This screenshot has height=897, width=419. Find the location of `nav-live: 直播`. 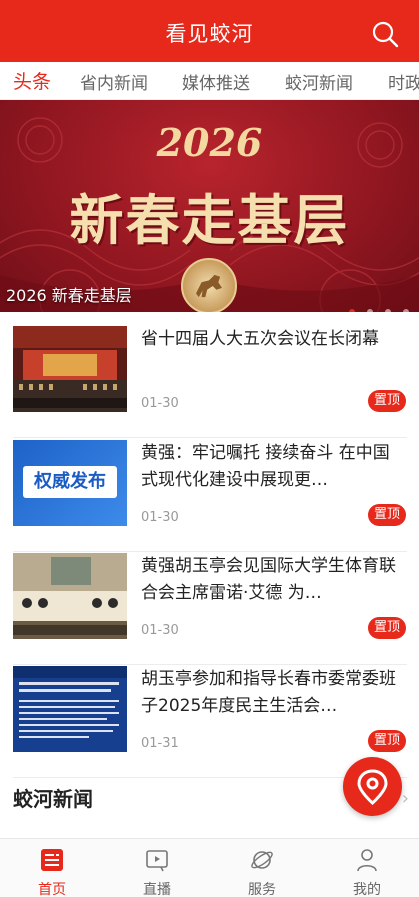

nav-live: 直播 is located at coordinates (157, 868).